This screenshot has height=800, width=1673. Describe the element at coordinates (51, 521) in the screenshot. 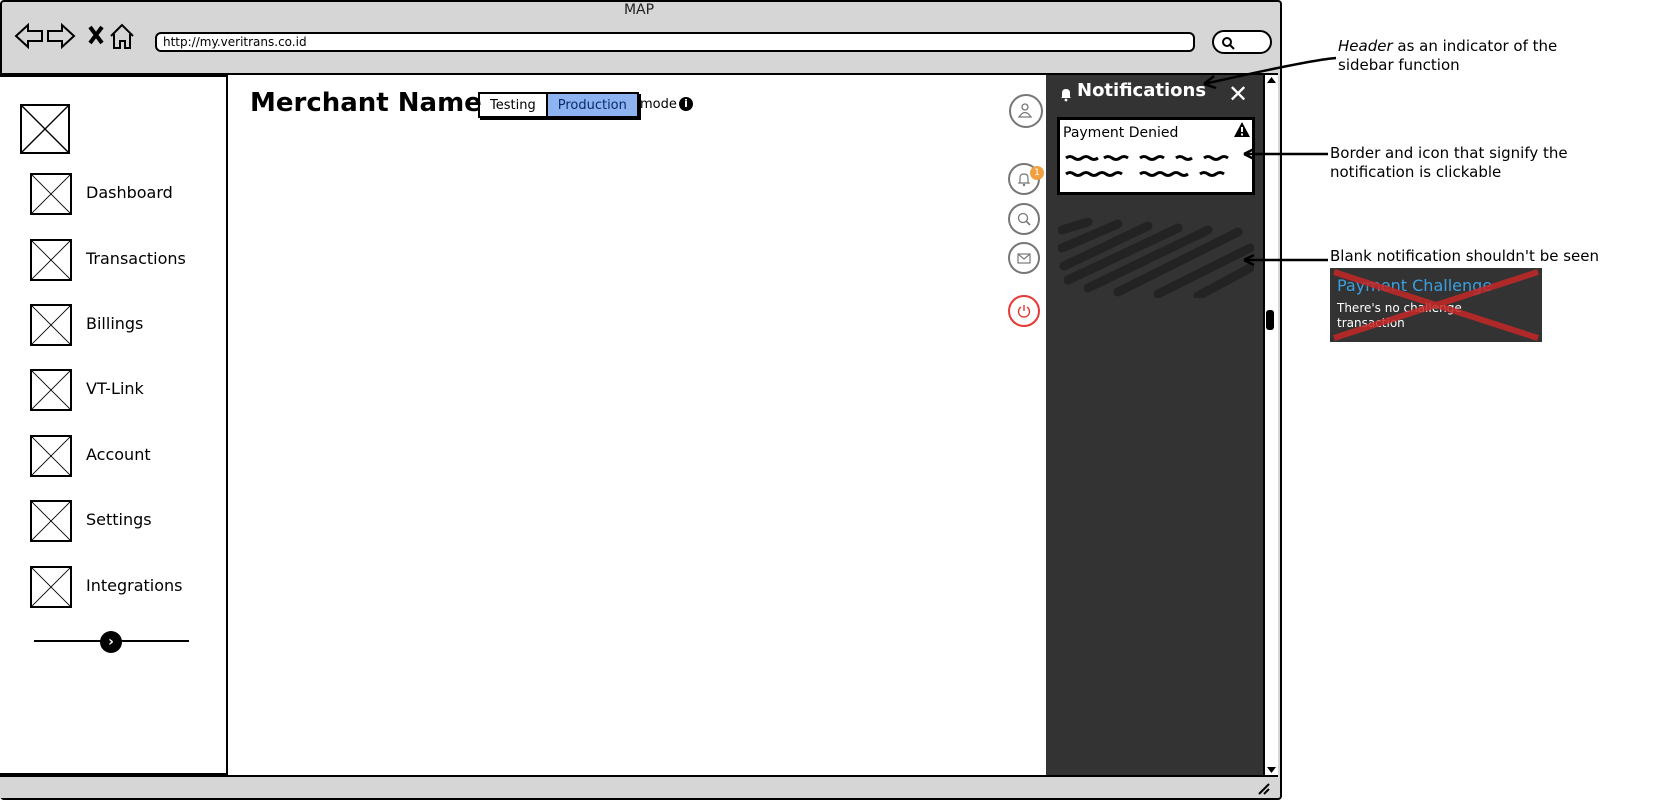

I see `sidebar-item-settings-icon` at that location.